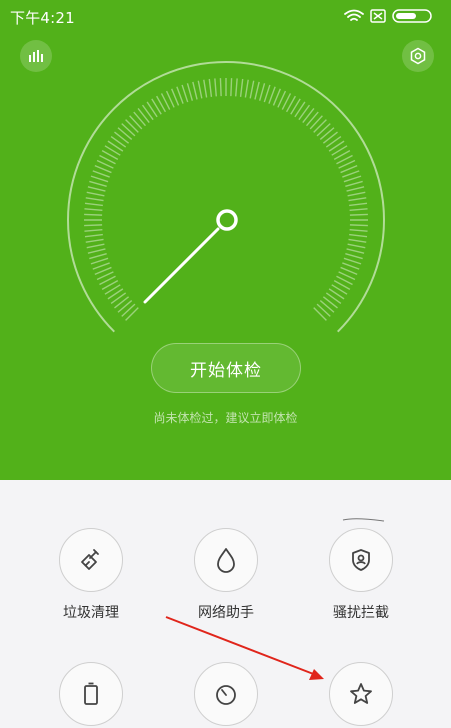  I want to click on star-icon, so click(361, 693).